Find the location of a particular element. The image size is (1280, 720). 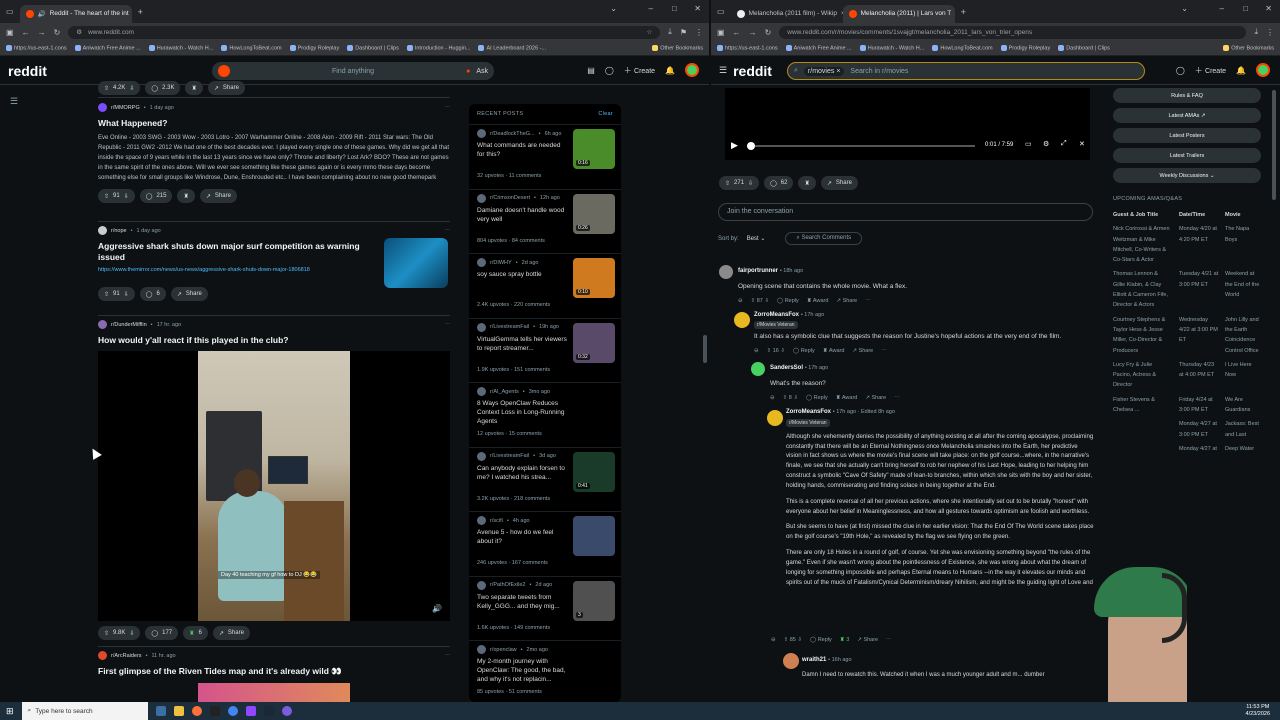

search-bar: ⌕ r/movies × Search in r/movies is located at coordinates (966, 71).